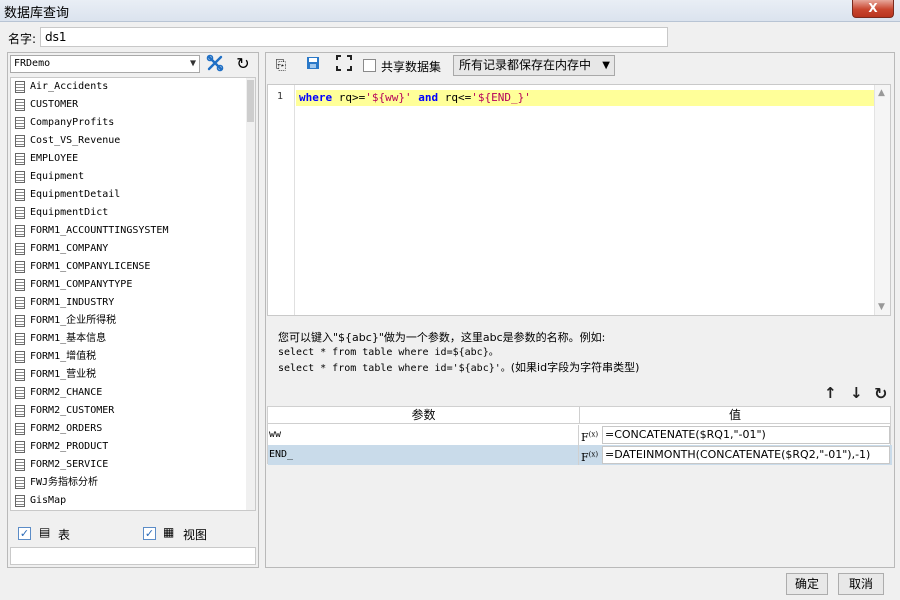  Describe the element at coordinates (133, 141) in the screenshot. I see `list-item: Cost_VS_Revenue` at that location.